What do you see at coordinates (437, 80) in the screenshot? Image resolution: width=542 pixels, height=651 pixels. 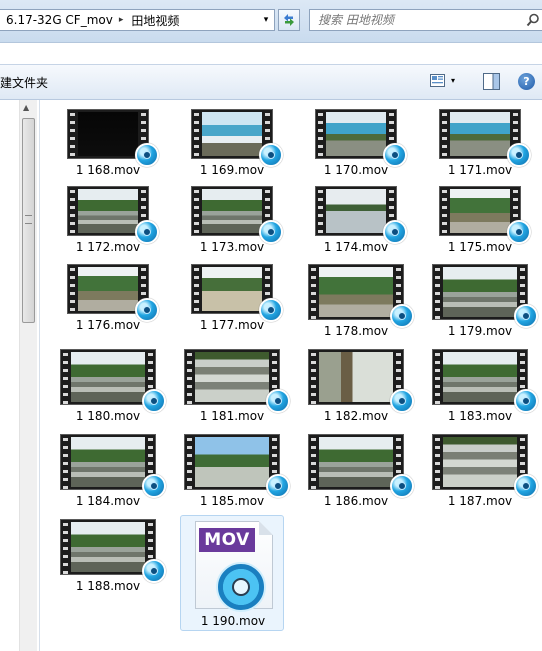 I see `view-options-icon` at bounding box center [437, 80].